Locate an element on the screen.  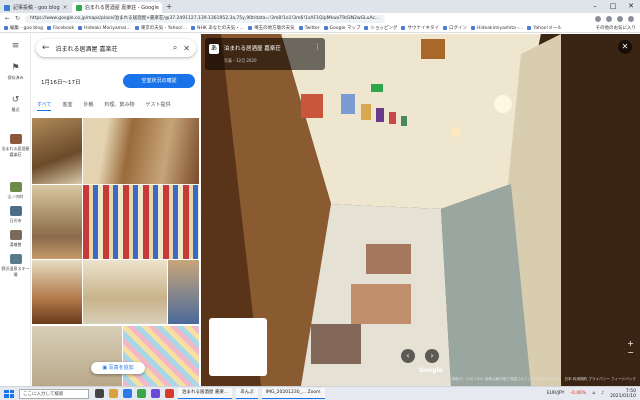
edge-icon is located at coordinates (127, 393).